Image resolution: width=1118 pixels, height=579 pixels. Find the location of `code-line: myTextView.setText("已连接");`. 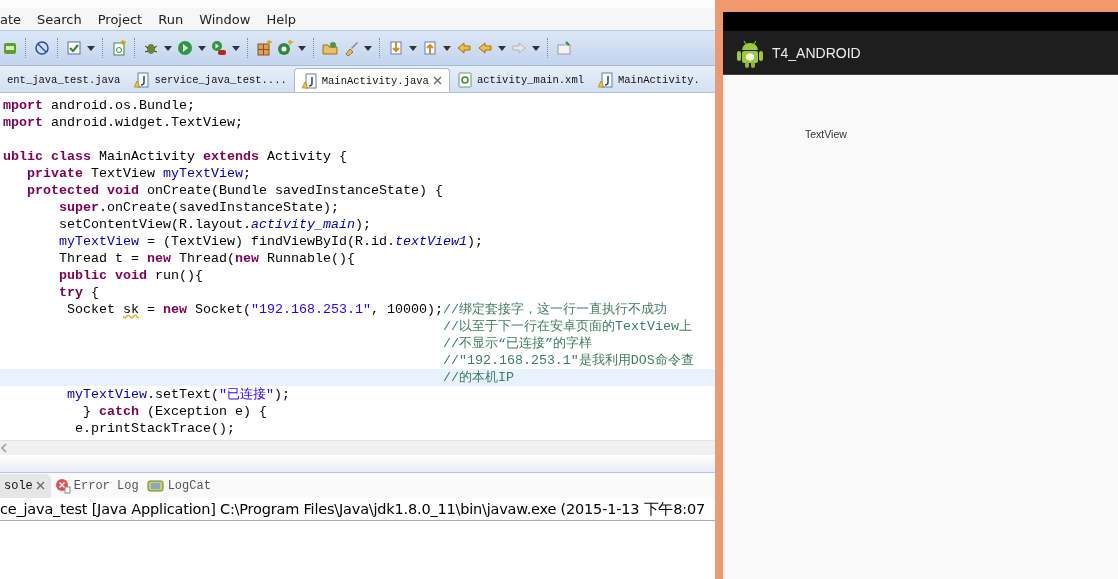

code-line: myTextView.setText("已连接"); is located at coordinates (178, 394).